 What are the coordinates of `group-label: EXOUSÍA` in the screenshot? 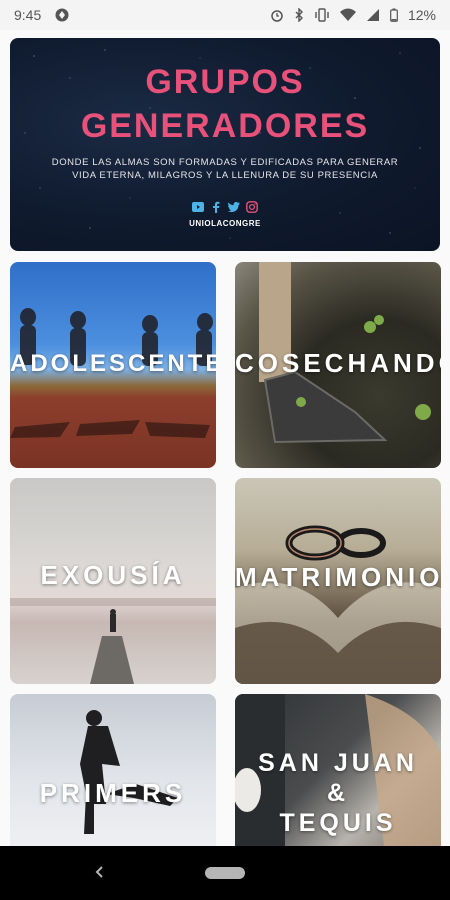 It's located at (113, 575).